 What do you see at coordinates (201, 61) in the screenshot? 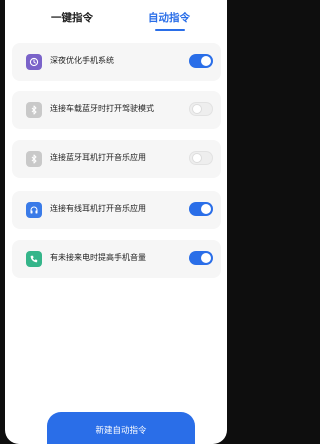
I see `night-optimize-toggle` at bounding box center [201, 61].